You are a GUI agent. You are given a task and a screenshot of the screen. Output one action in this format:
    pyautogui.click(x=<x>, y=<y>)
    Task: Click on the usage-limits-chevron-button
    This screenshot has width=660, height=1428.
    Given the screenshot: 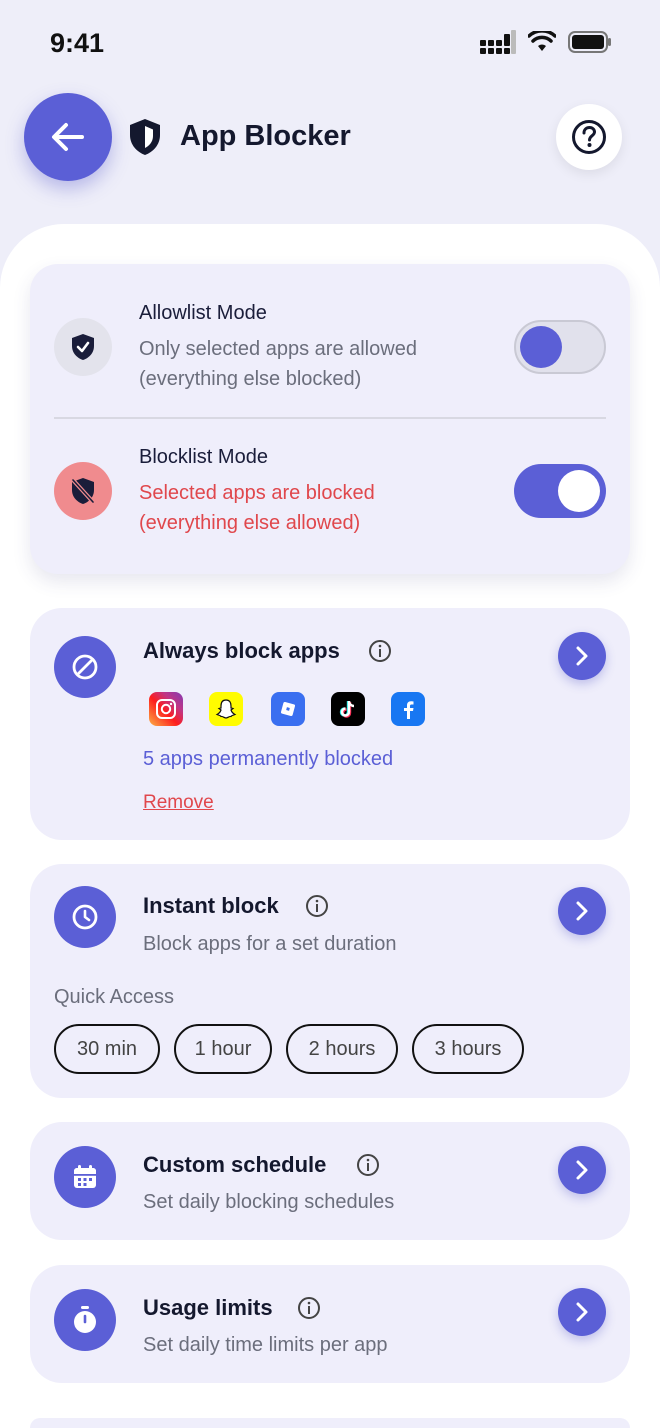 What is the action you would take?
    pyautogui.click(x=582, y=1312)
    